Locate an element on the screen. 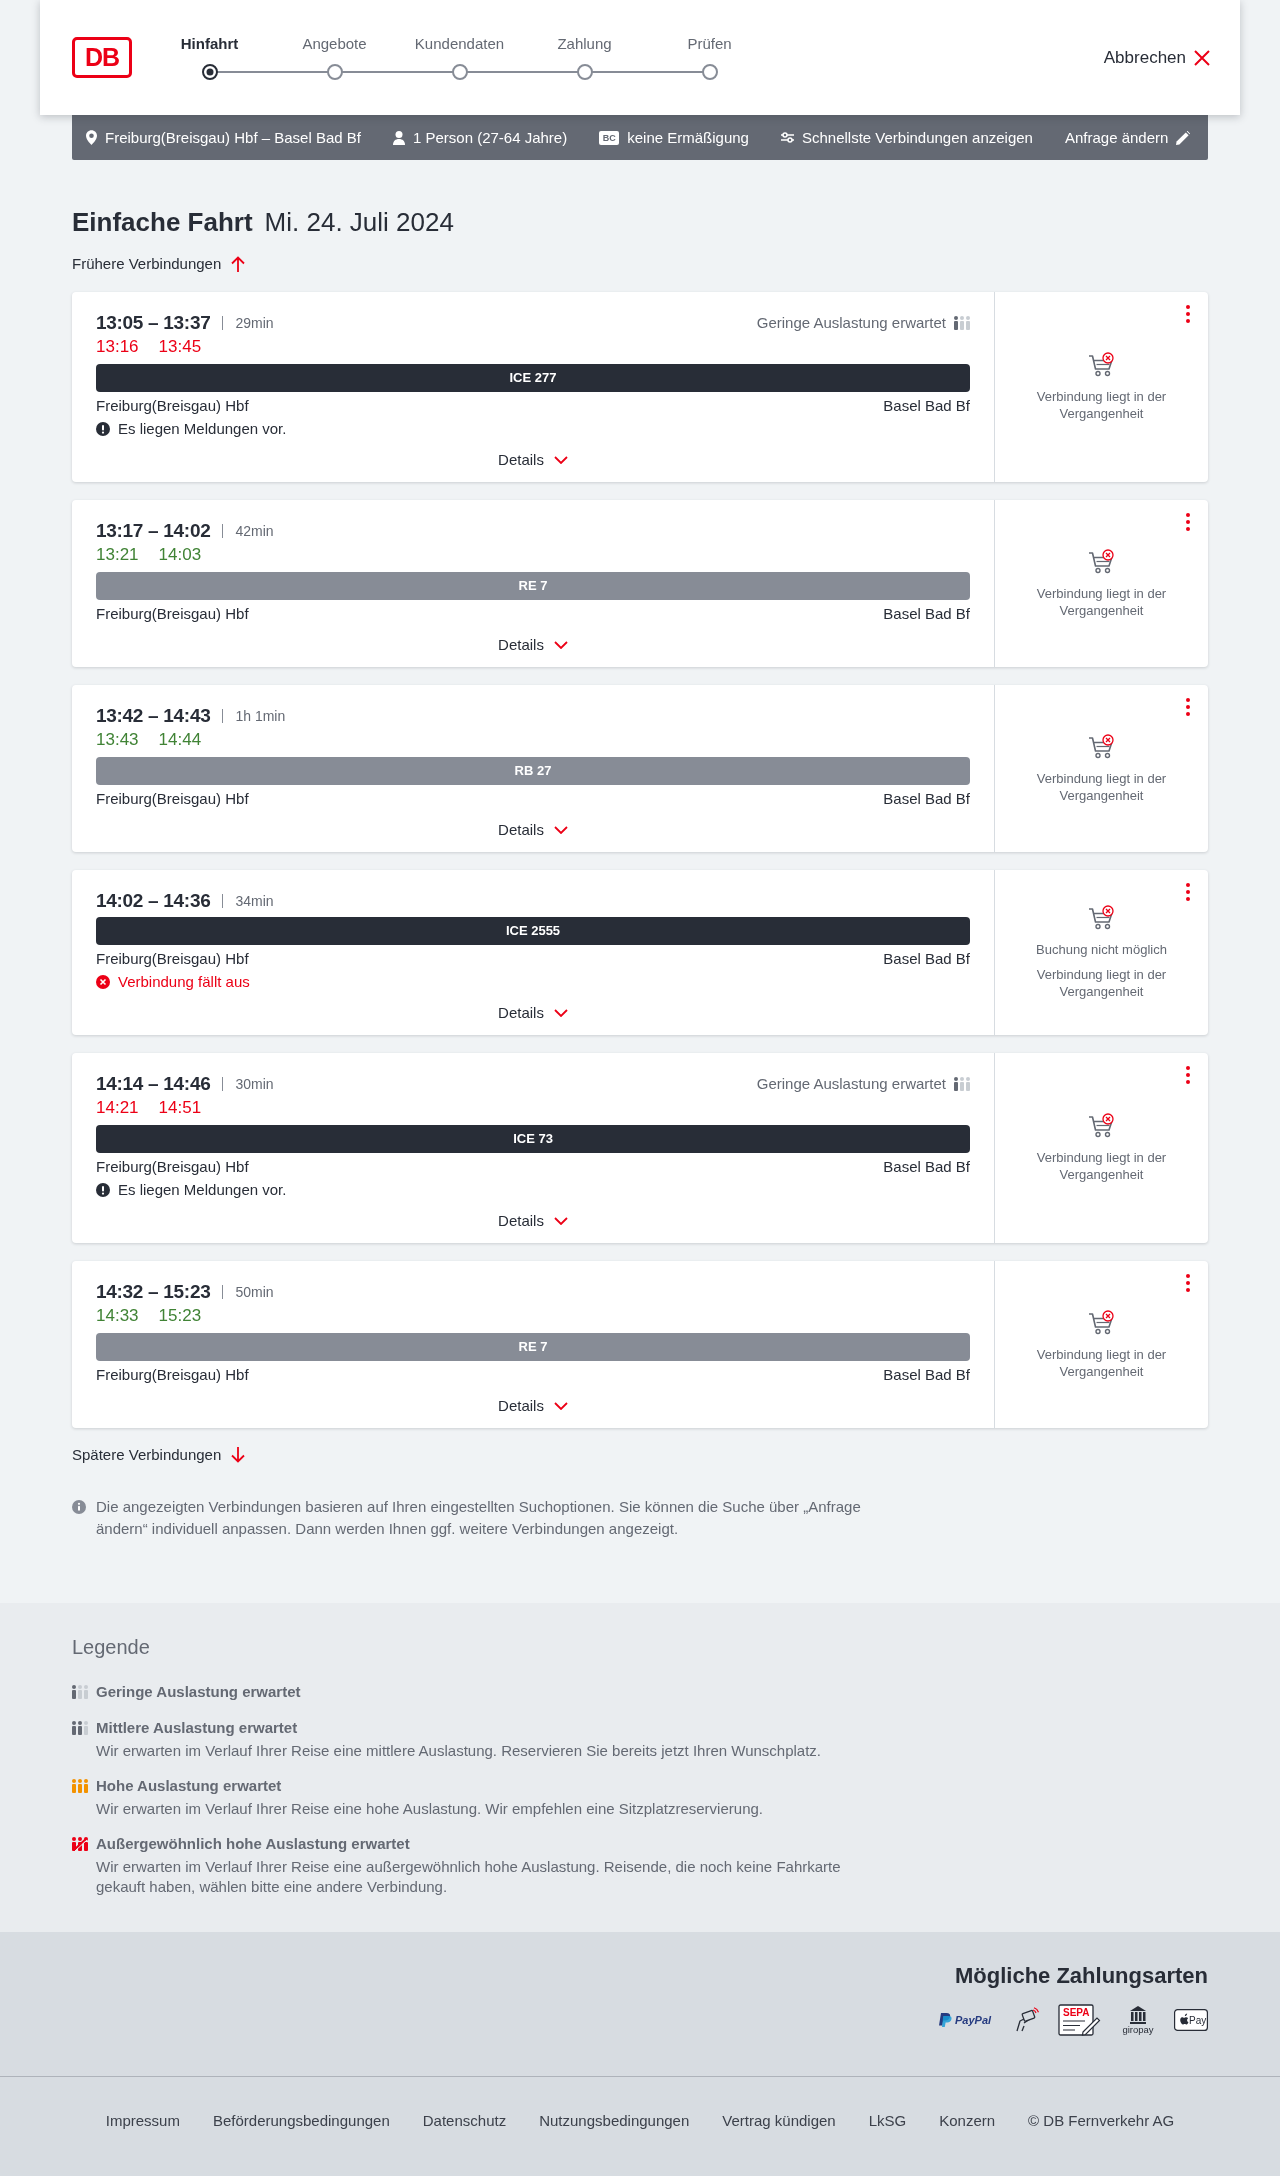 The image size is (1280, 2176). journey-duration: 50min is located at coordinates (254, 1292).